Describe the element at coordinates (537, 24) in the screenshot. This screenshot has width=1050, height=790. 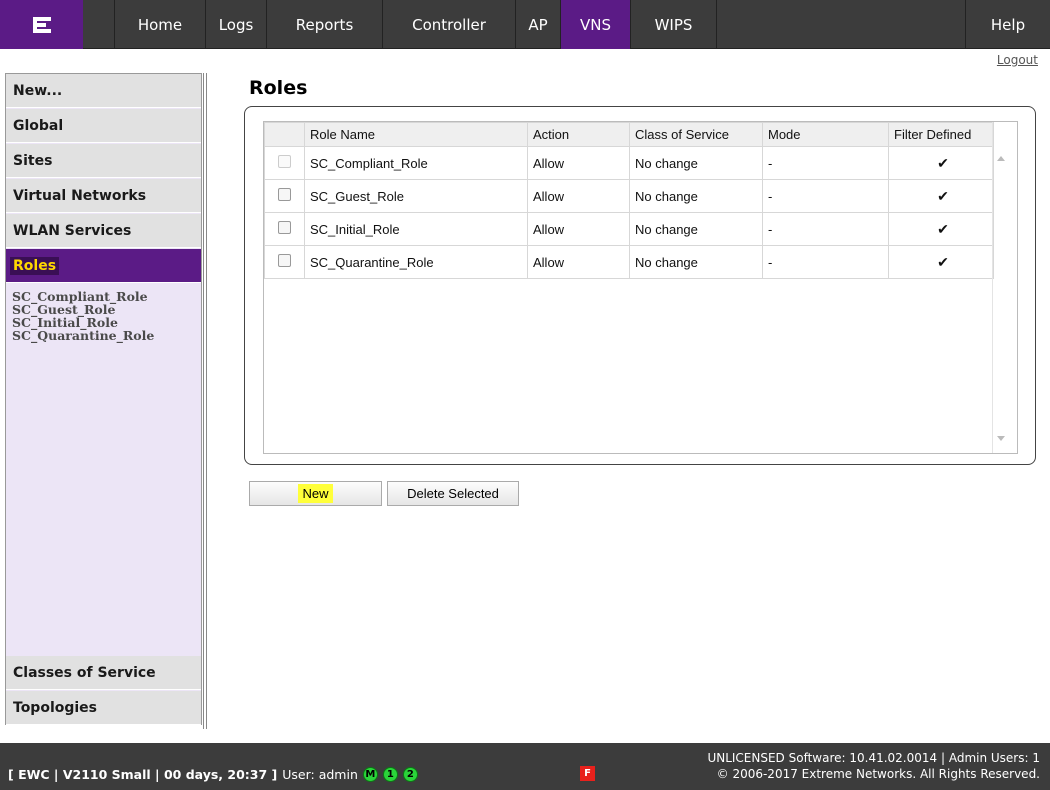
I see `tab-ap: AP` at that location.